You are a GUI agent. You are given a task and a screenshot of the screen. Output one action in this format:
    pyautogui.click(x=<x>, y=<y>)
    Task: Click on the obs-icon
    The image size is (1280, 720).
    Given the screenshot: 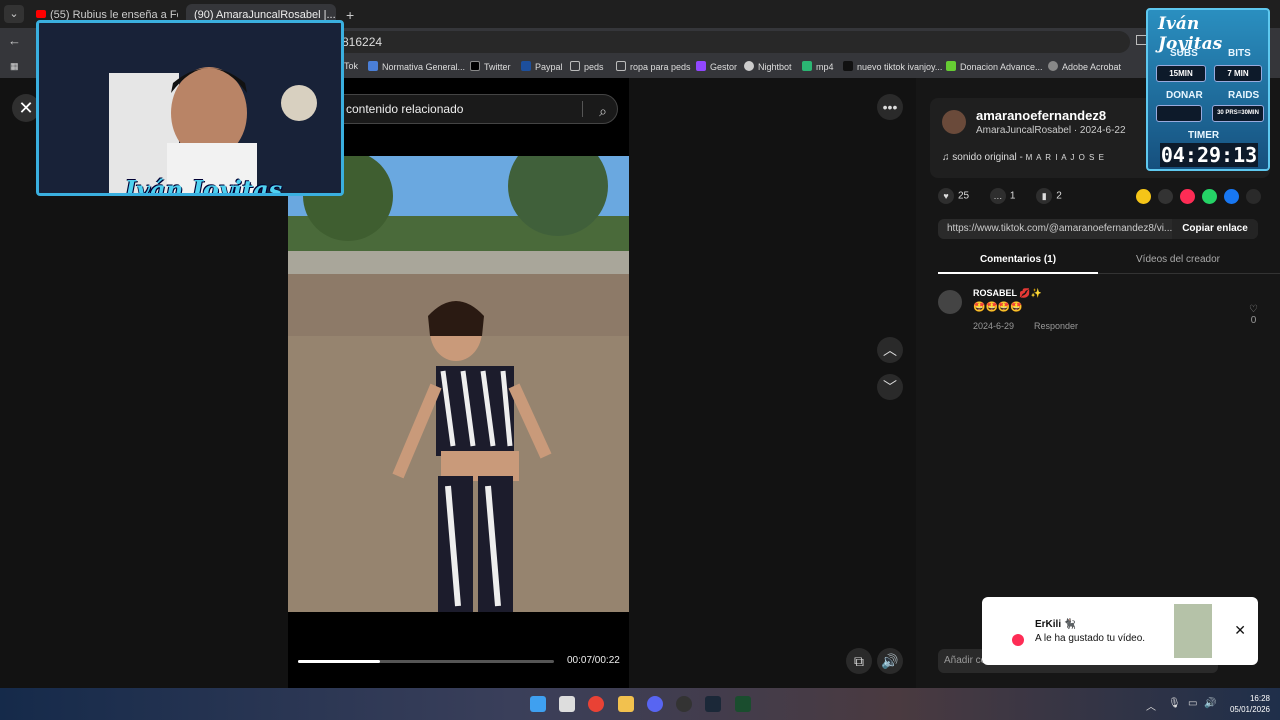 What is the action you would take?
    pyautogui.click(x=684, y=704)
    